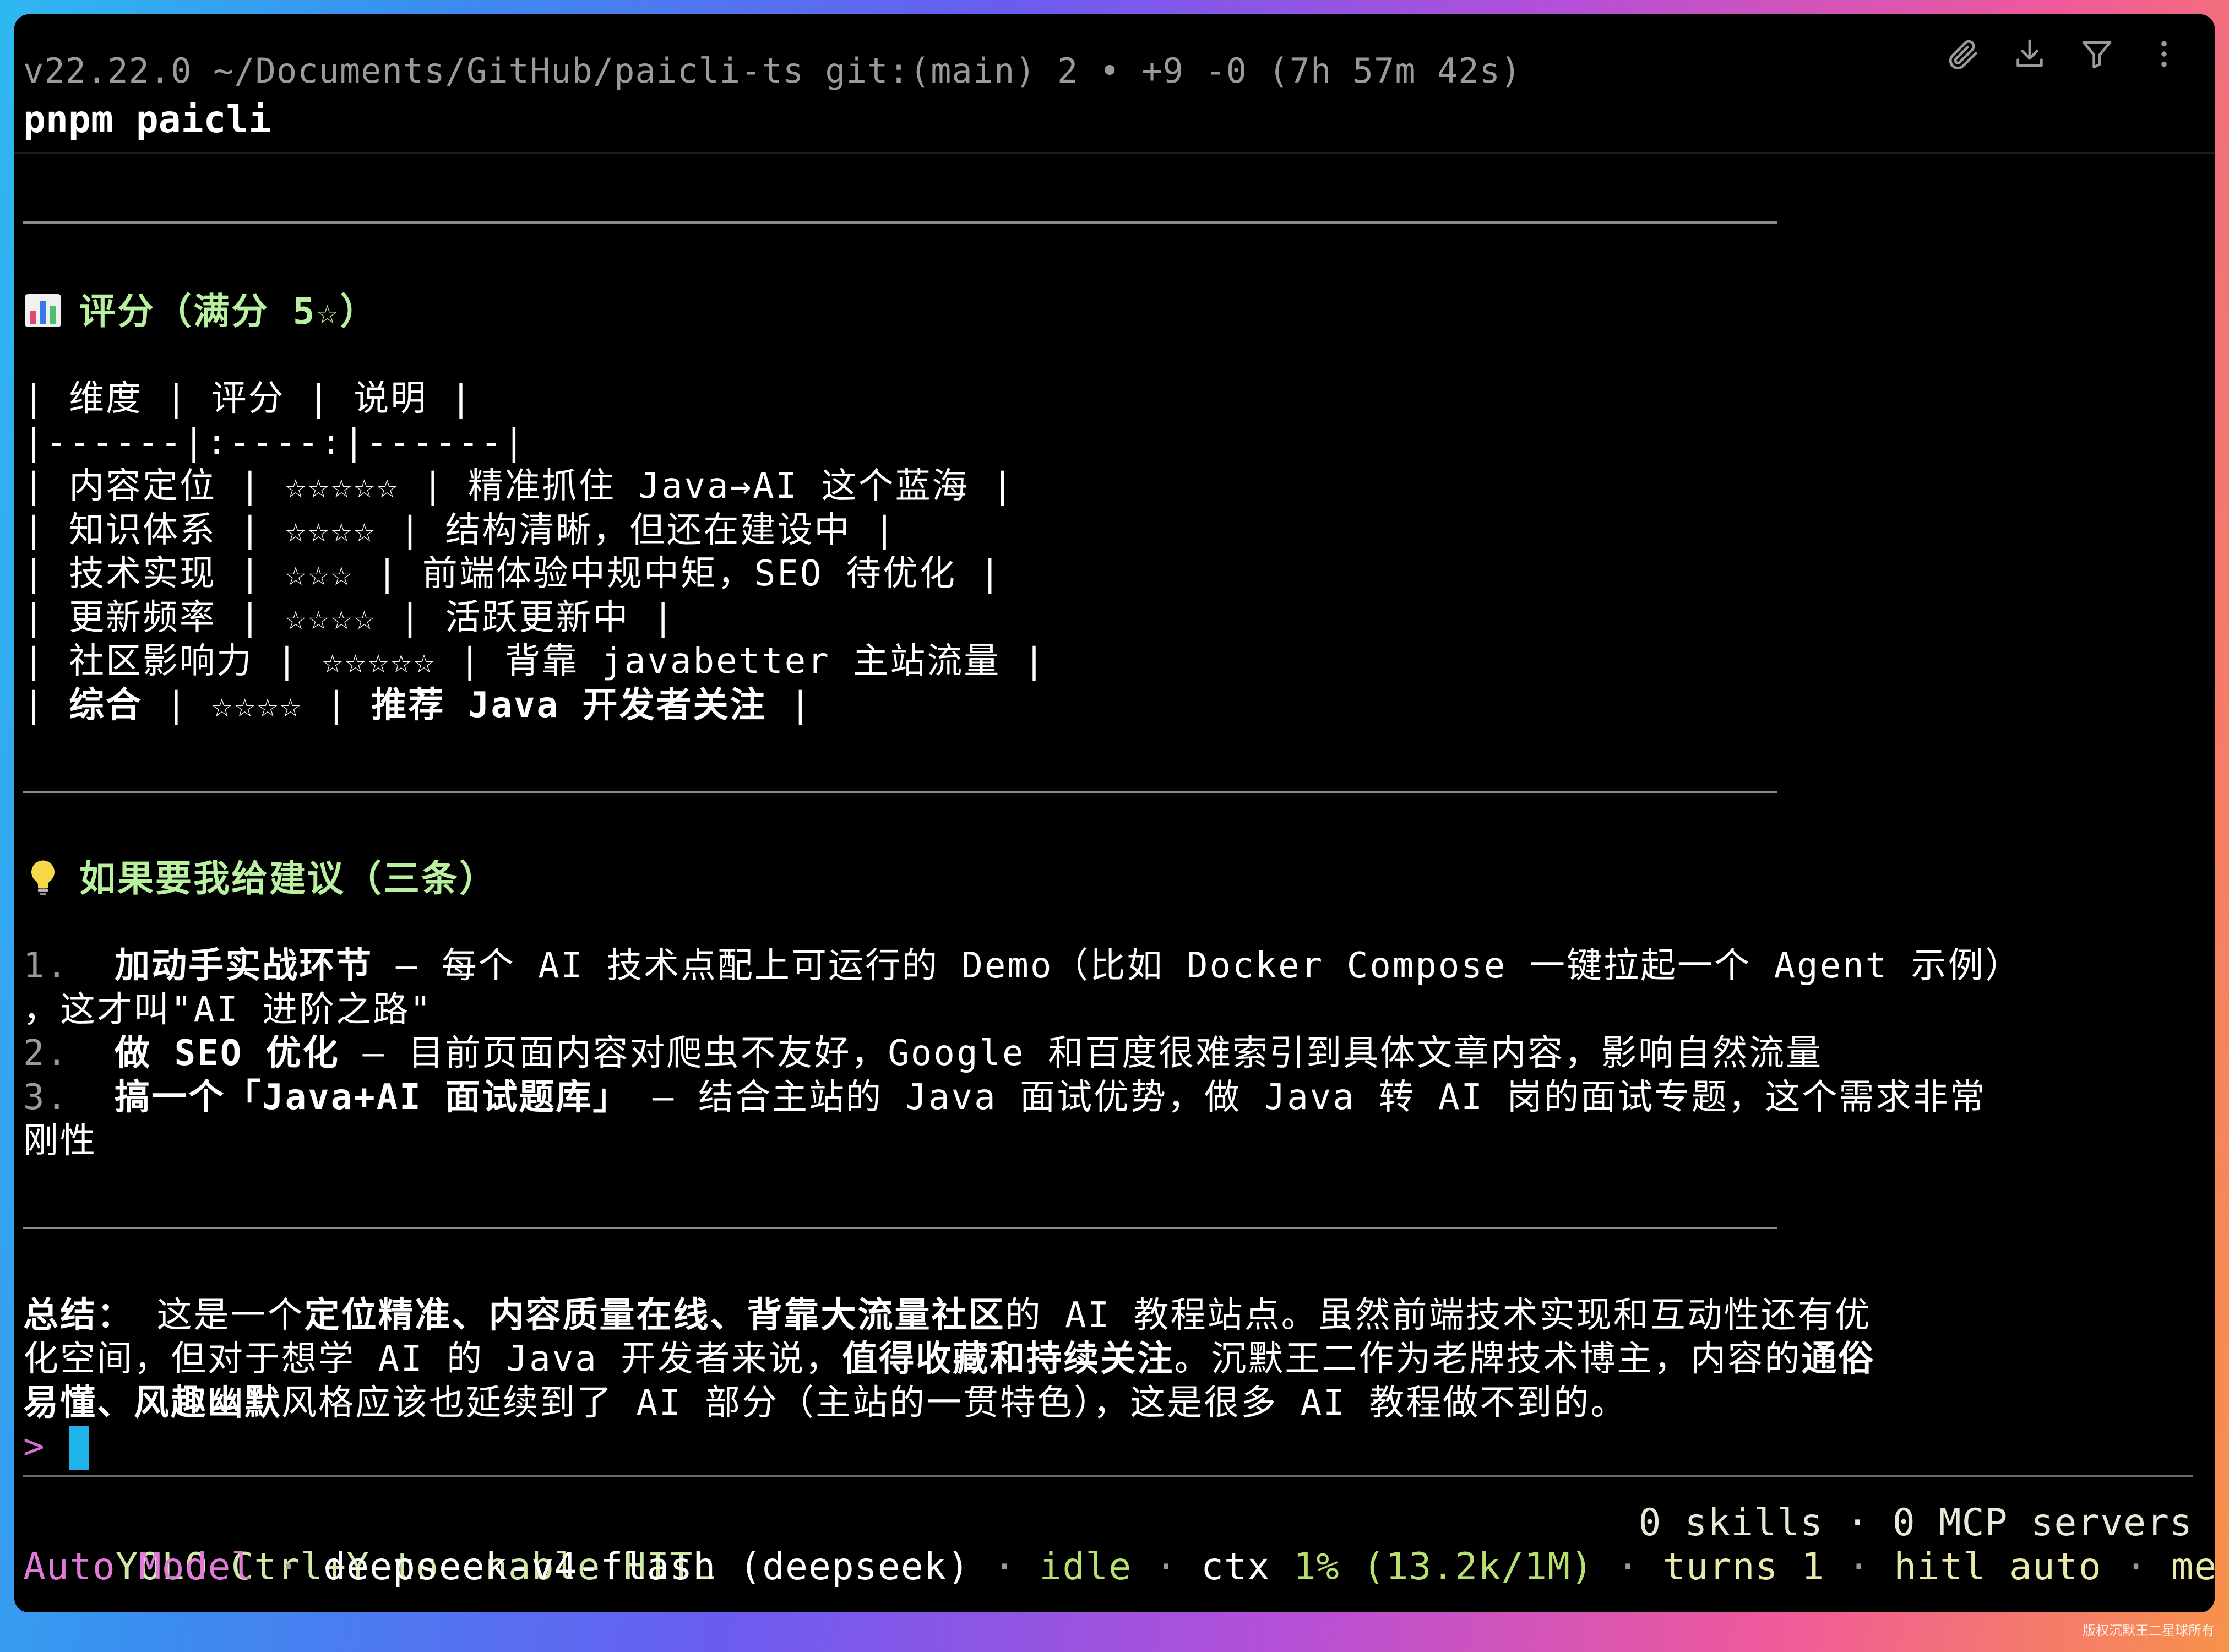  Describe the element at coordinates (60, 1141) in the screenshot. I see `list-item-continuation: 刚性` at that location.